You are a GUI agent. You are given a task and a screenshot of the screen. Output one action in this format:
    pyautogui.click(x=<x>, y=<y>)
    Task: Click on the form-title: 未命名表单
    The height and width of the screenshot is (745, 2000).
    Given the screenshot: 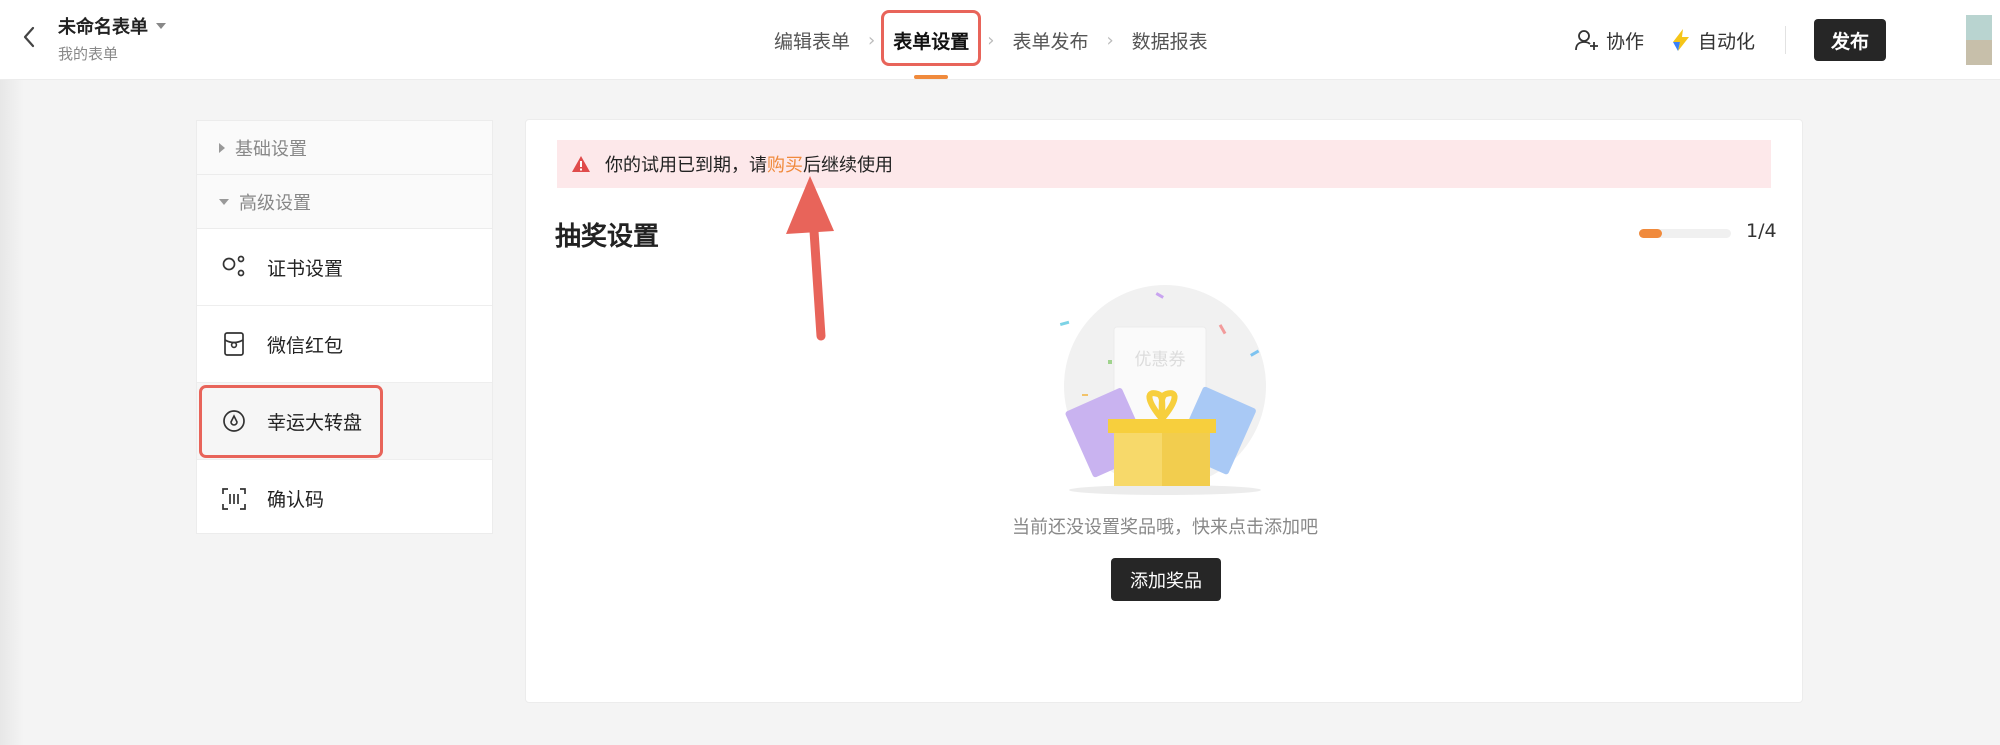 What is the action you would take?
    pyautogui.click(x=103, y=27)
    